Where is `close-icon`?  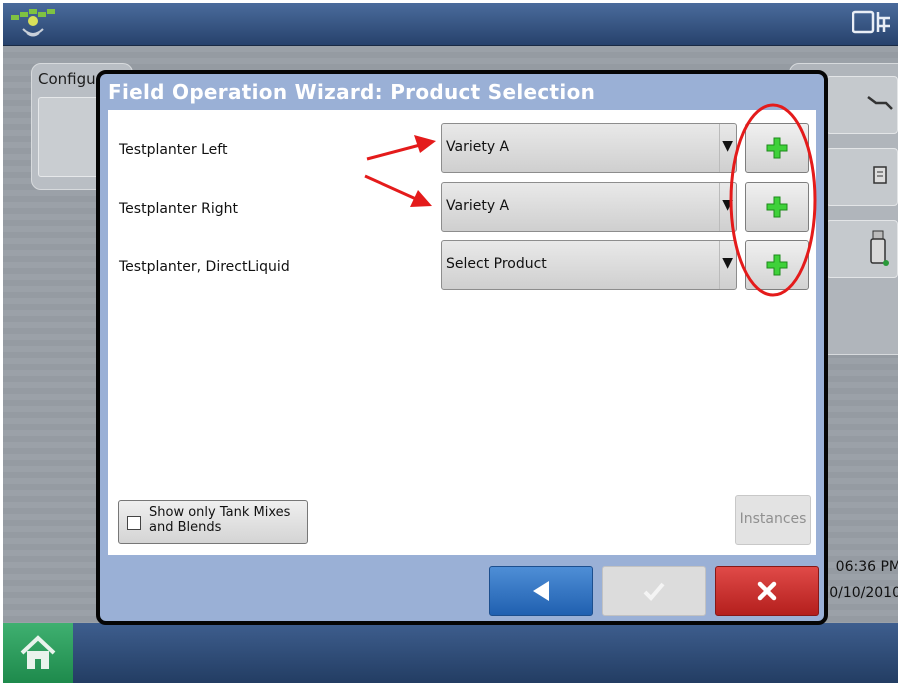 close-icon is located at coordinates (767, 591).